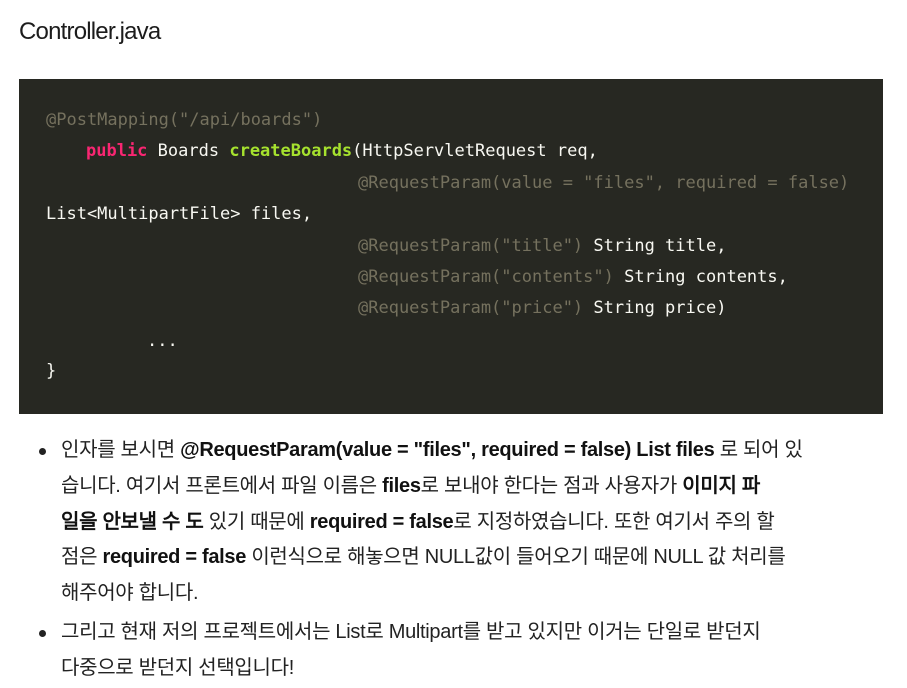 Image resolution: width=907 pixels, height=688 pixels. What do you see at coordinates (132, 522) in the screenshot?
I see `note-bold-text: 일을 안보낼 수 도` at bounding box center [132, 522].